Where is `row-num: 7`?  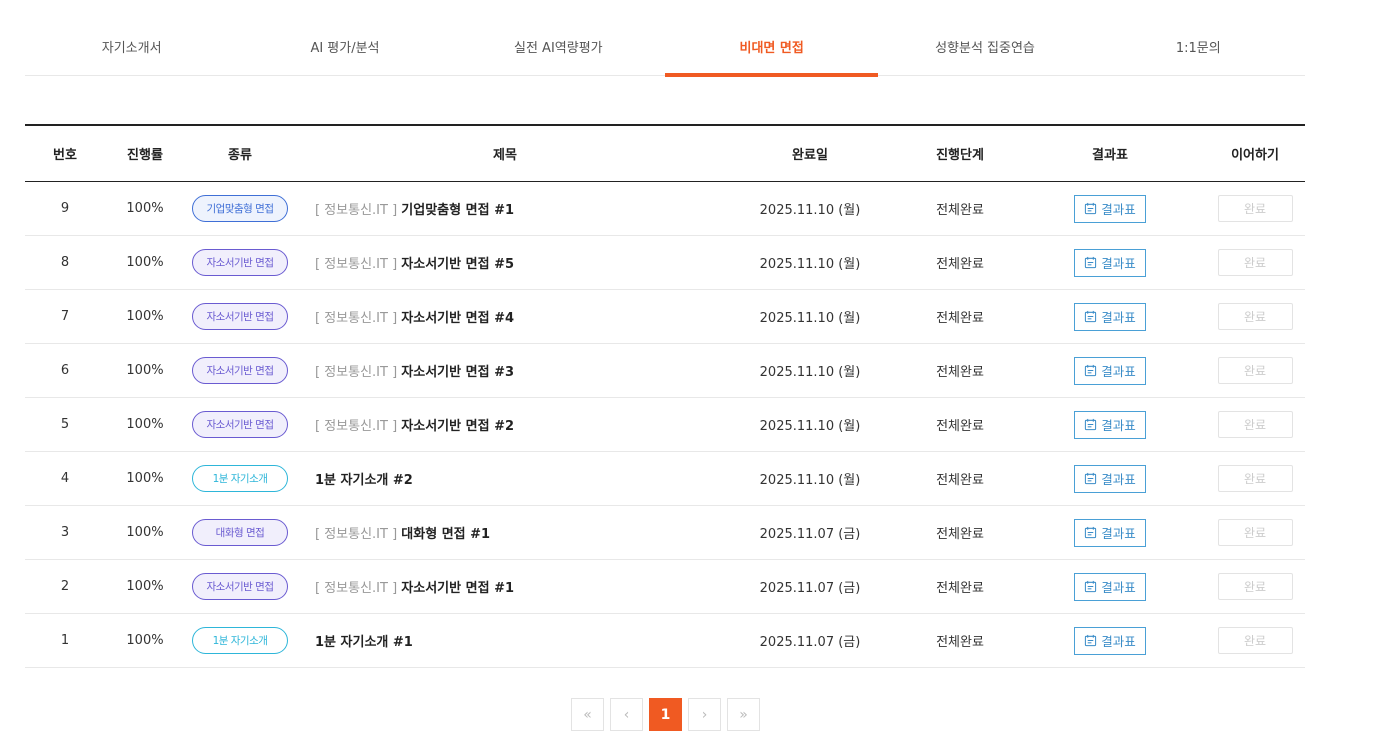
row-num: 7 is located at coordinates (65, 316).